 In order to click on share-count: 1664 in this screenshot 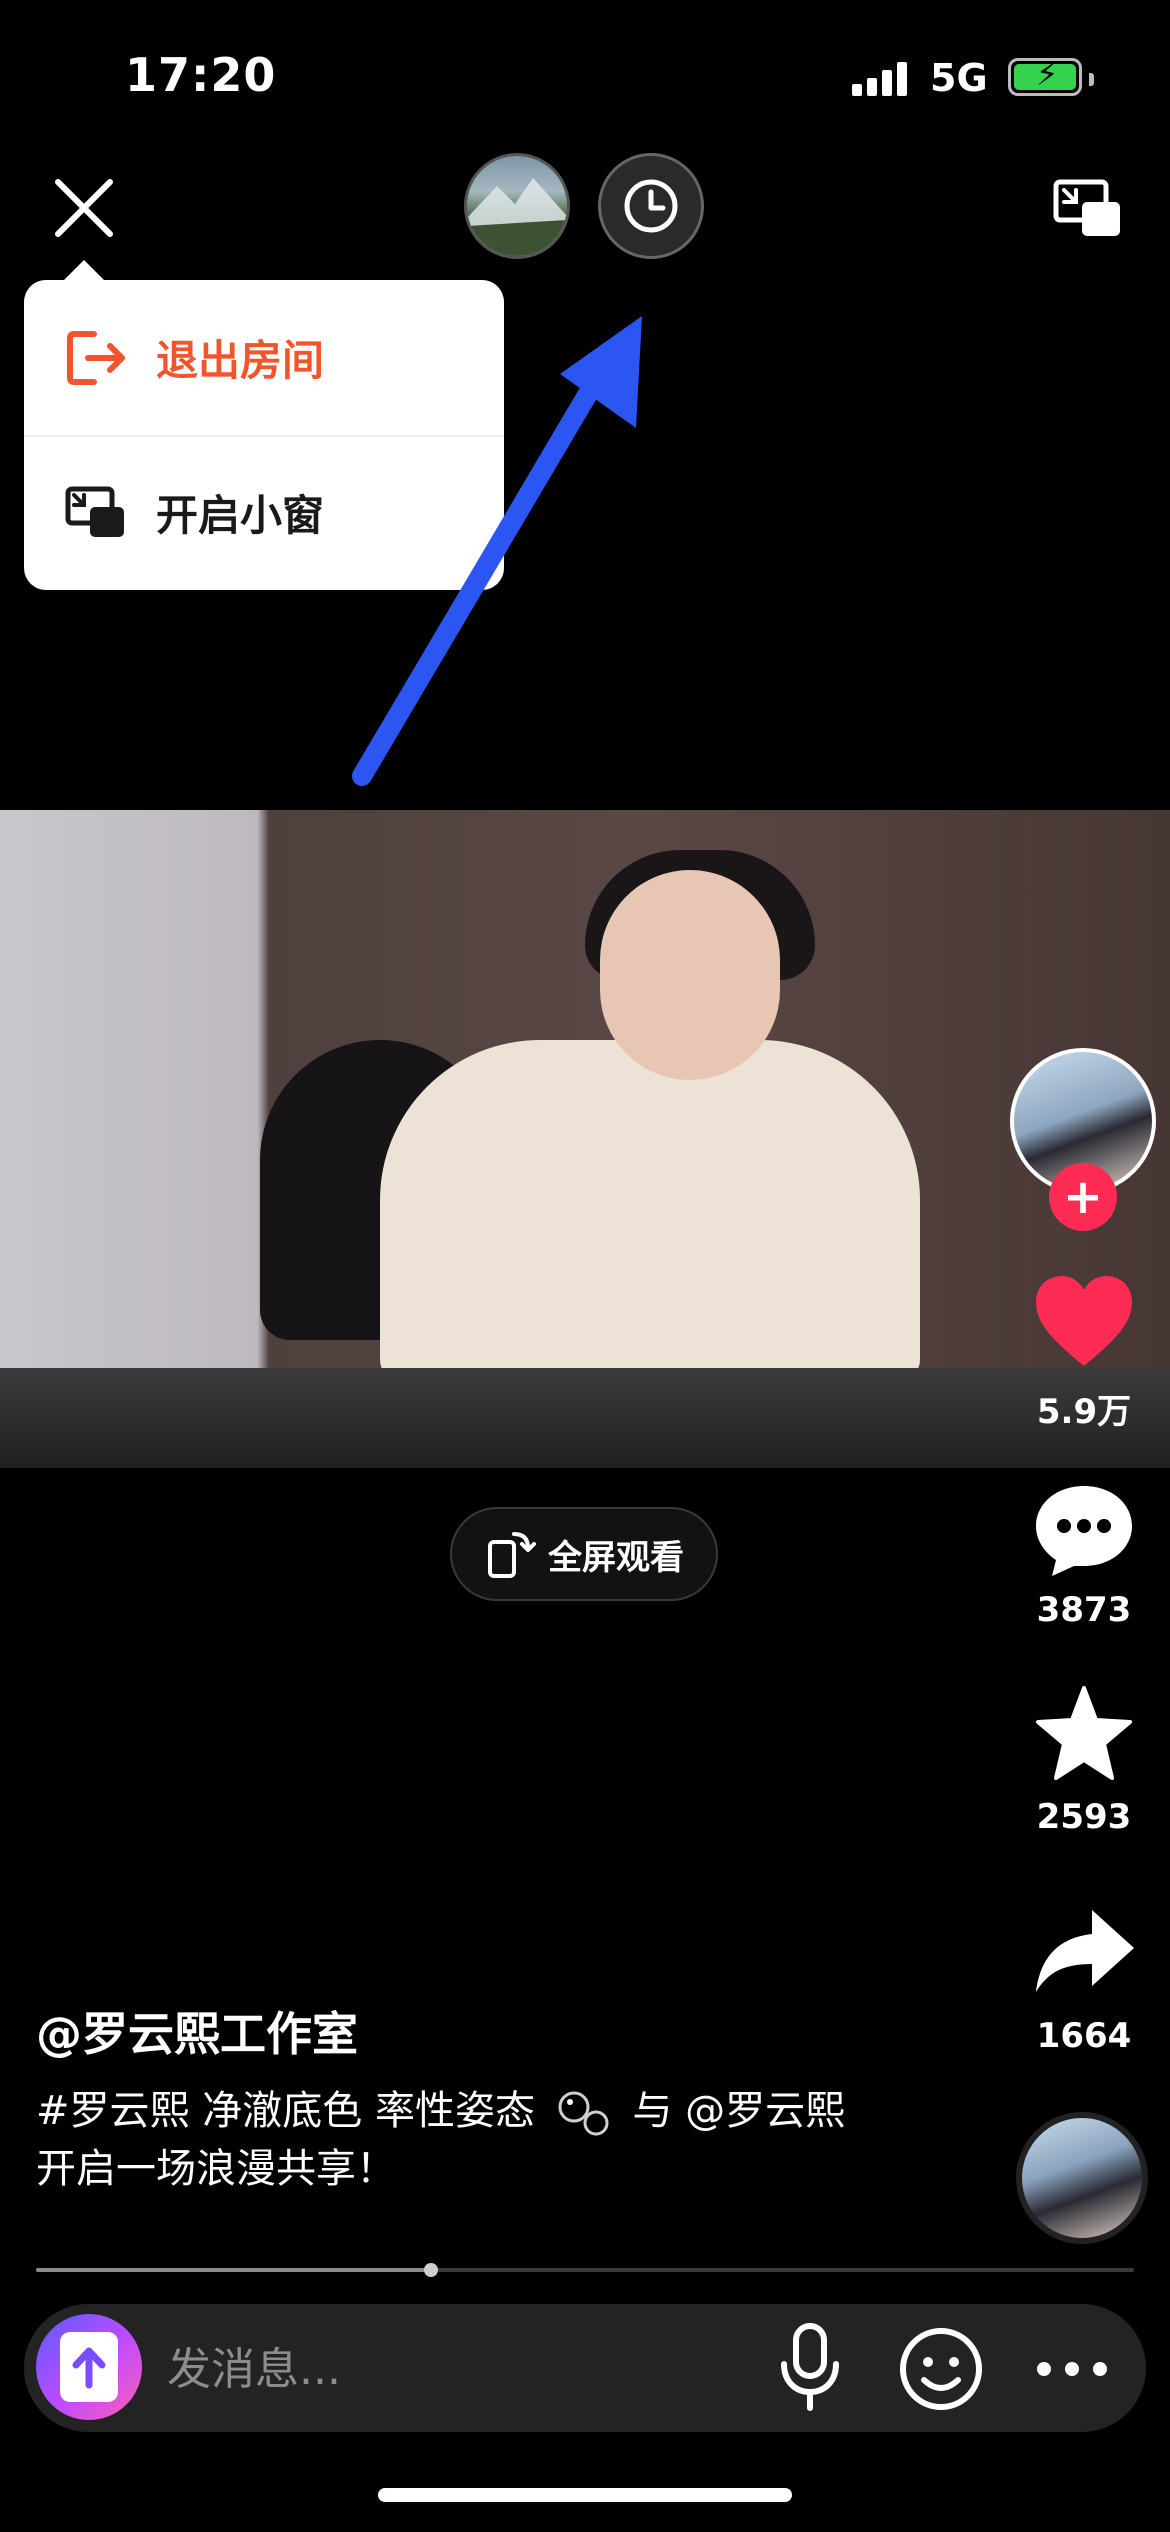, I will do `click(1084, 2036)`.